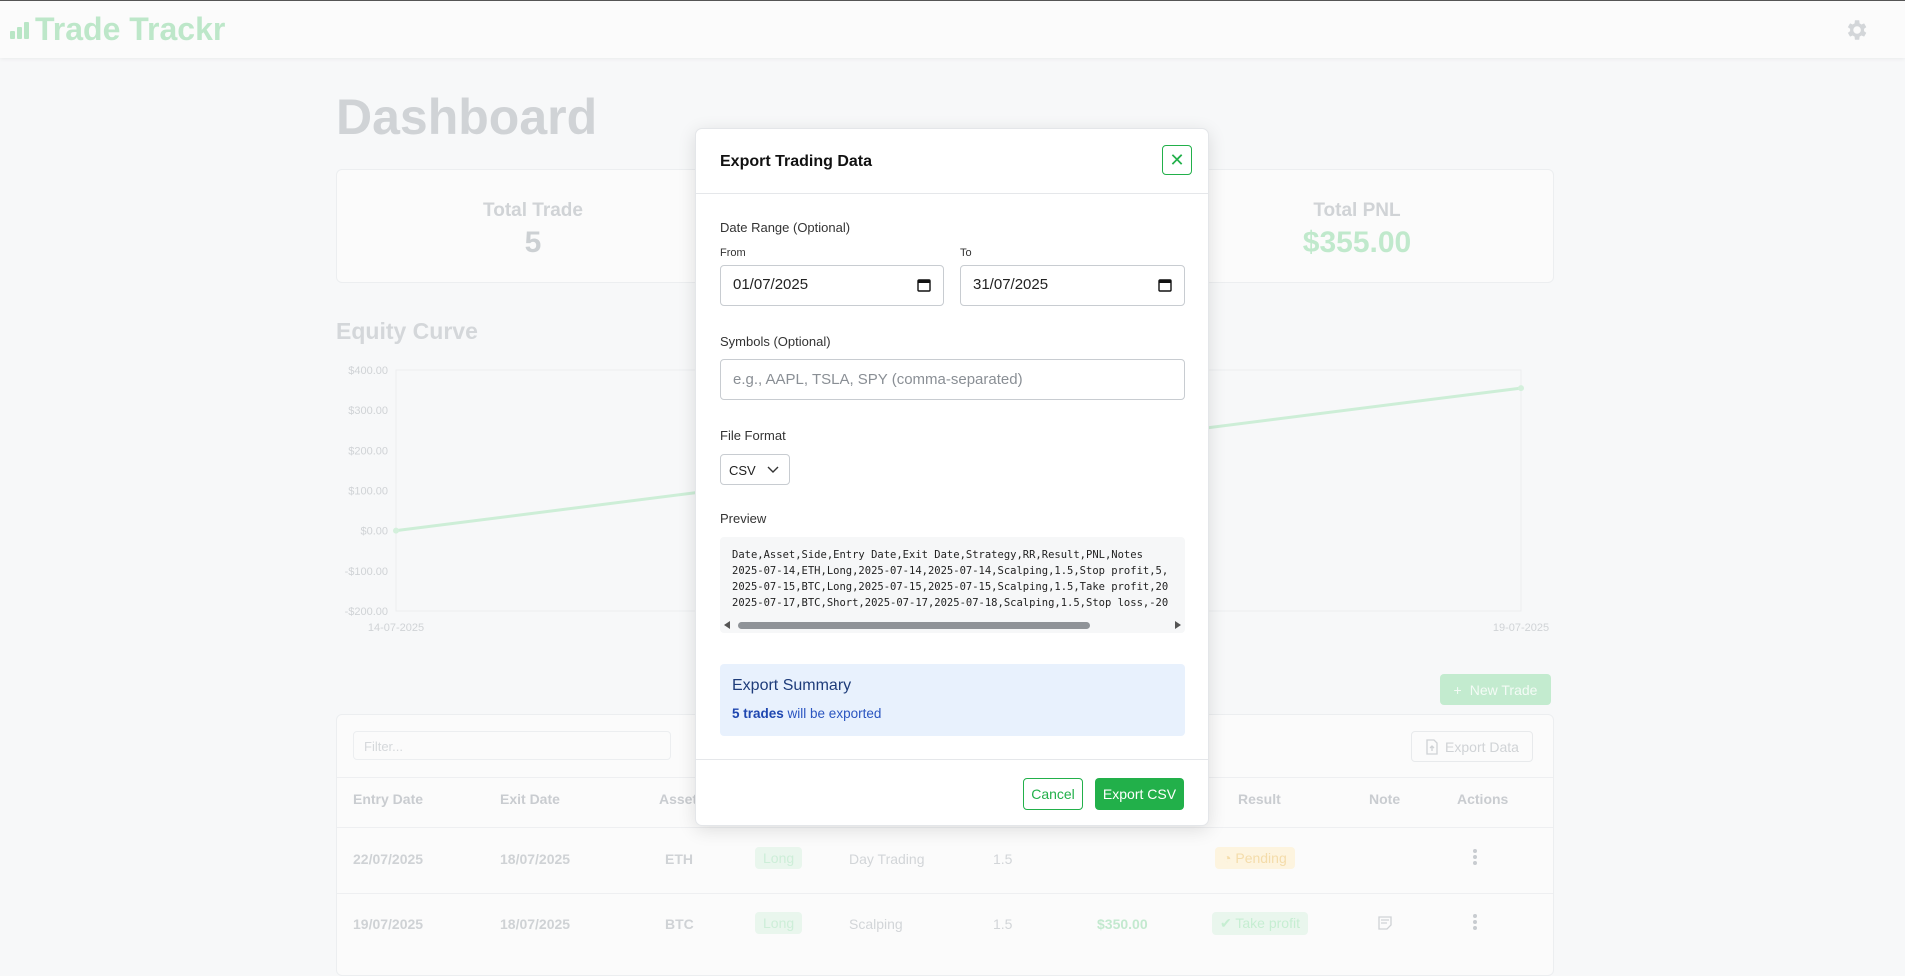 Image resolution: width=1905 pixels, height=976 pixels. Describe the element at coordinates (773, 469) in the screenshot. I see `chevron-down-icon` at that location.